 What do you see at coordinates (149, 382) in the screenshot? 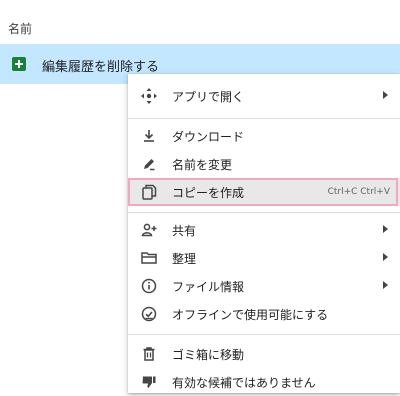
I see `thumb-down-icon` at bounding box center [149, 382].